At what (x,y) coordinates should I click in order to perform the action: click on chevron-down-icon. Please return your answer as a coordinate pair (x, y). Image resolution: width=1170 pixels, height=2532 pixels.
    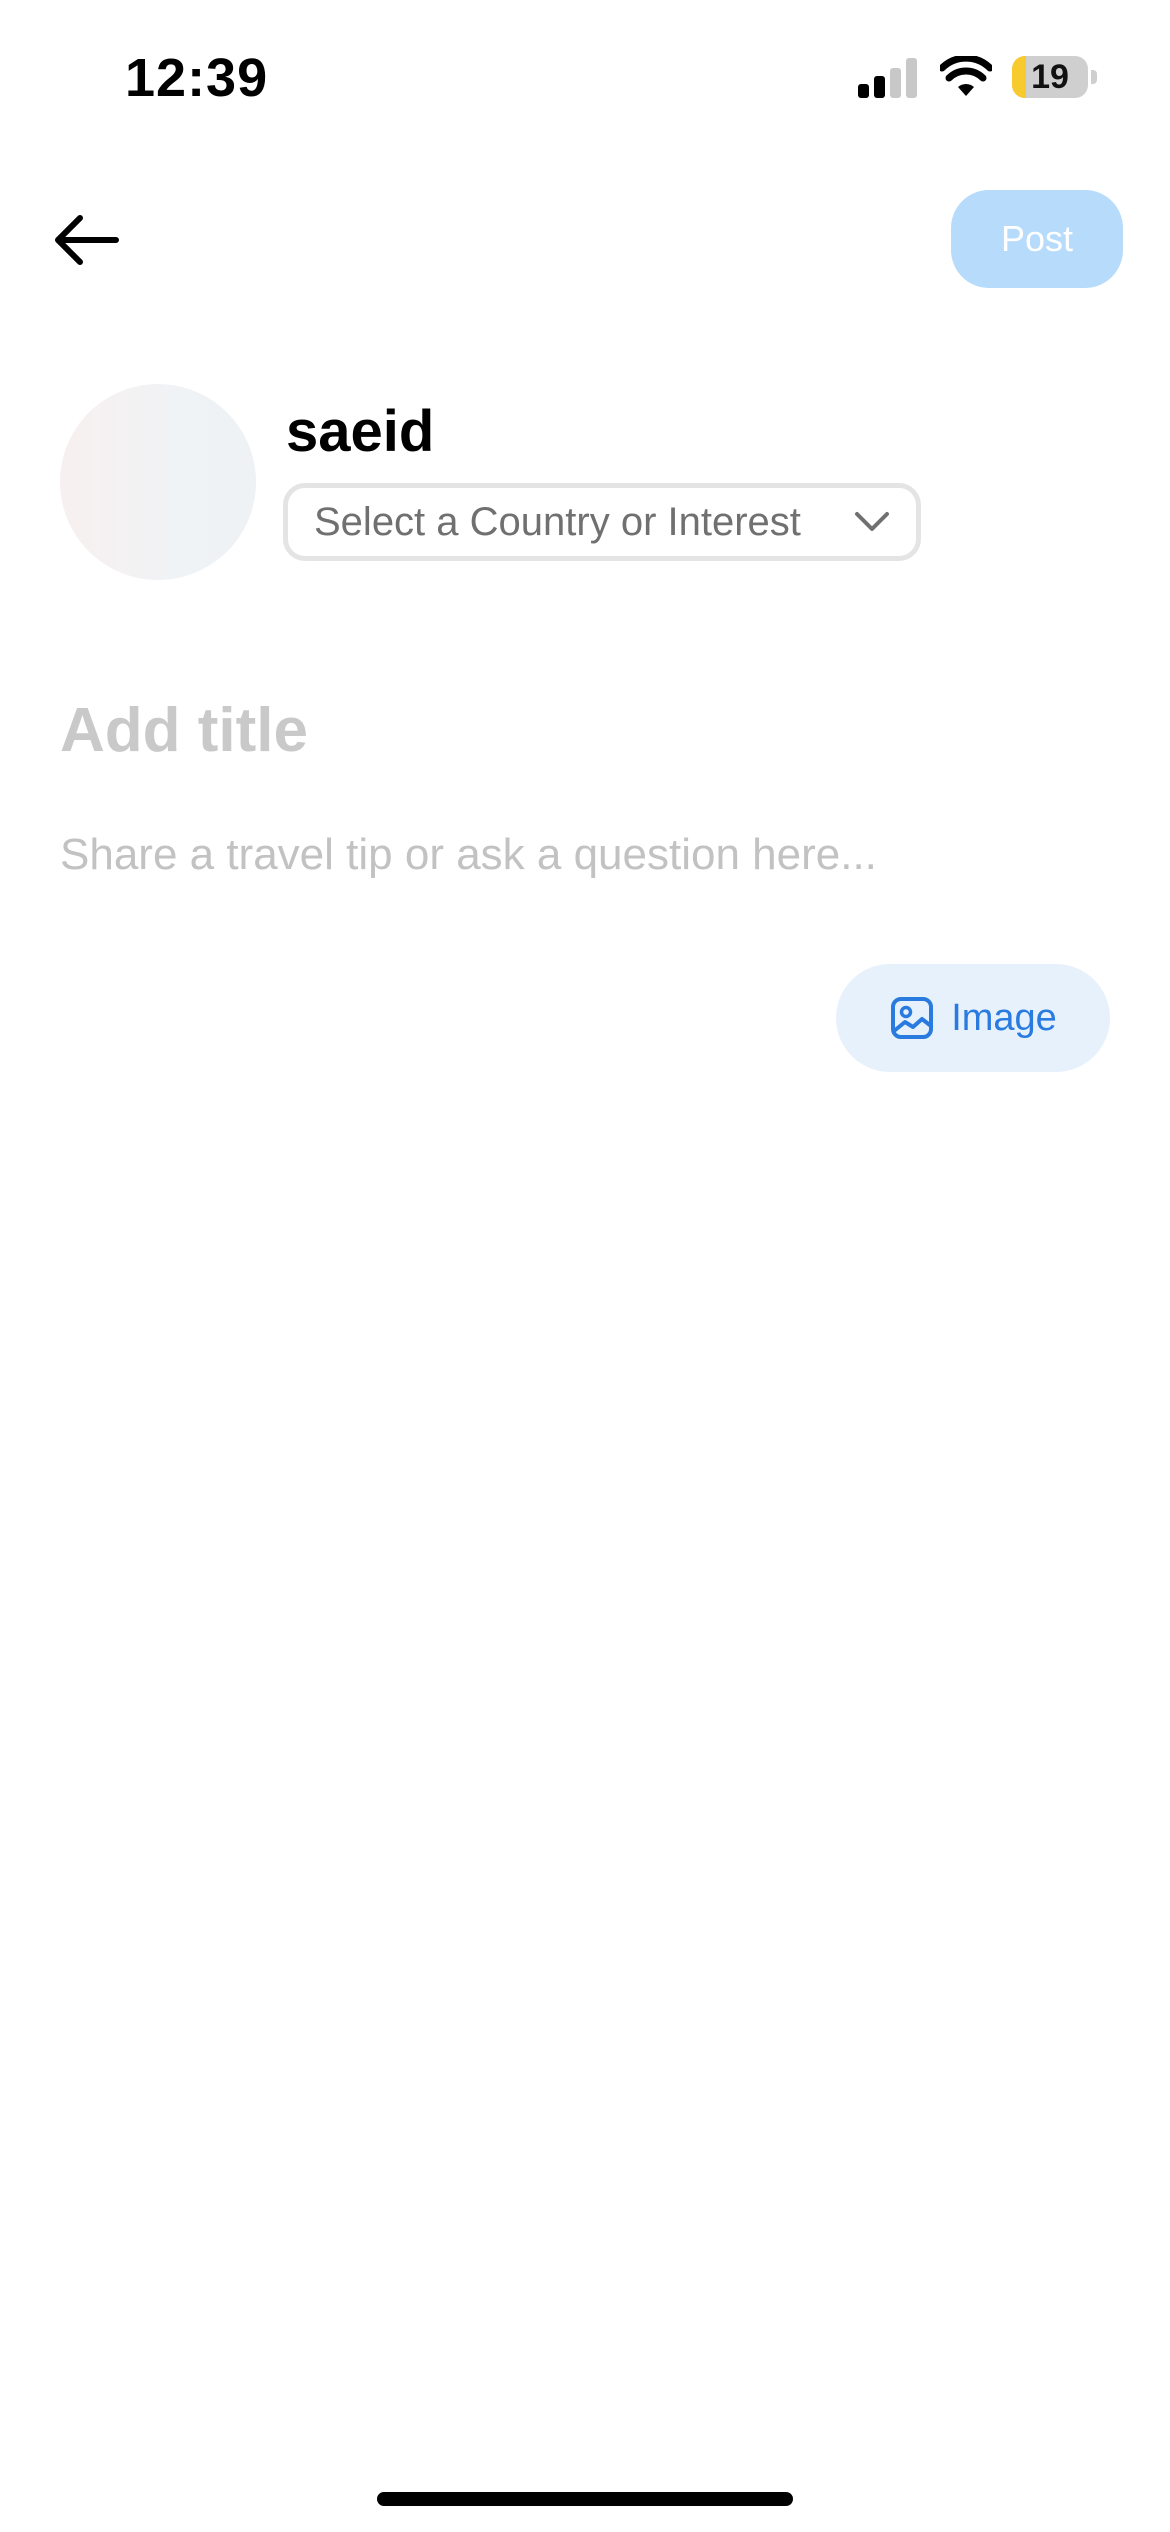
    Looking at the image, I should click on (872, 521).